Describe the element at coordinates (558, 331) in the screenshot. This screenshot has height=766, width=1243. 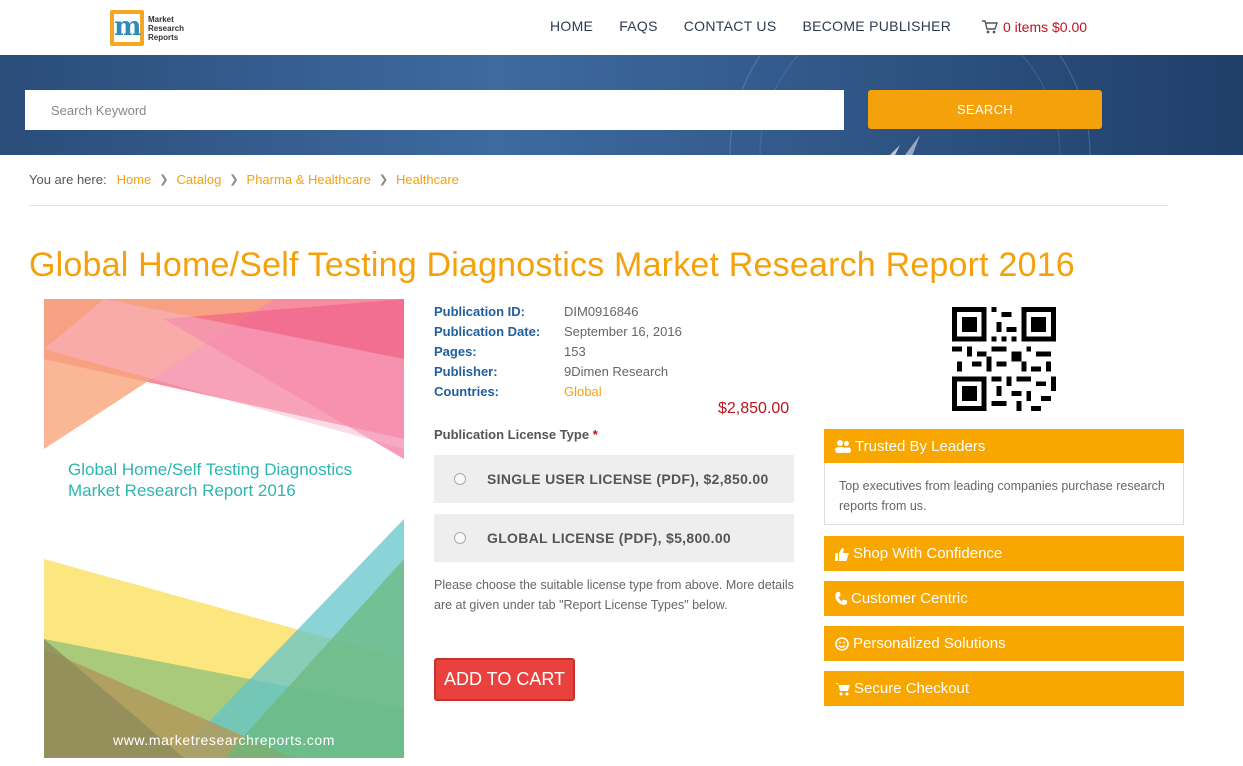
I see `detail-row: Publication Date: September 16, 2016` at that location.